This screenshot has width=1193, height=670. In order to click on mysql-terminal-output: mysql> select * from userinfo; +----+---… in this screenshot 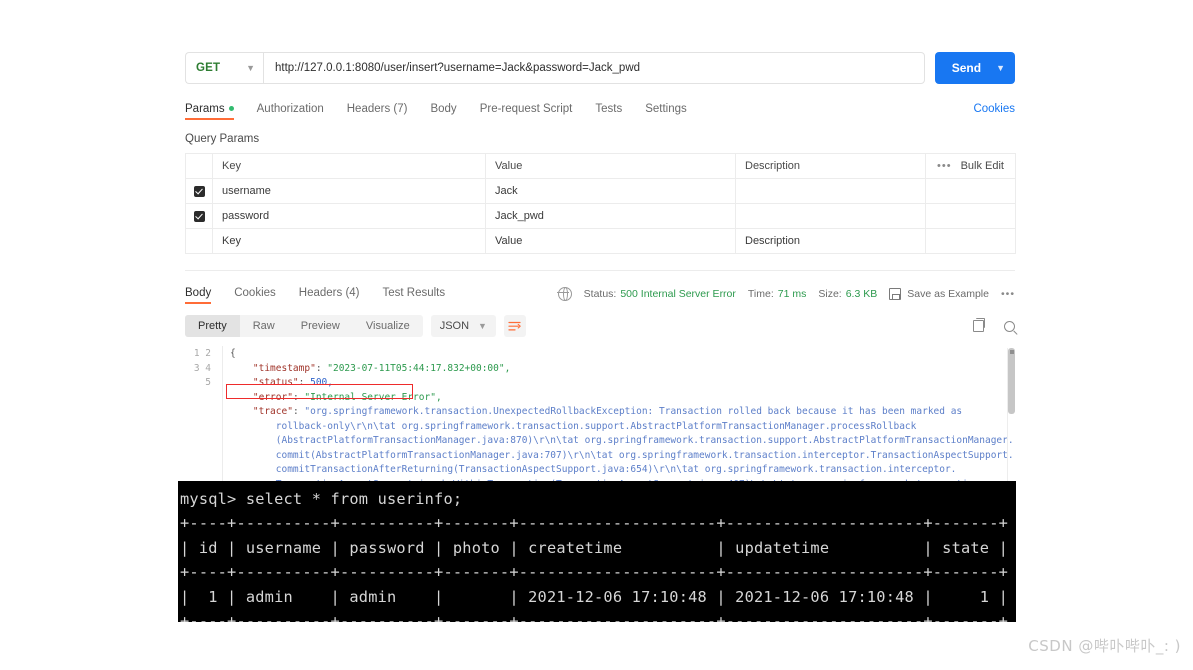, I will do `click(594, 556)`.